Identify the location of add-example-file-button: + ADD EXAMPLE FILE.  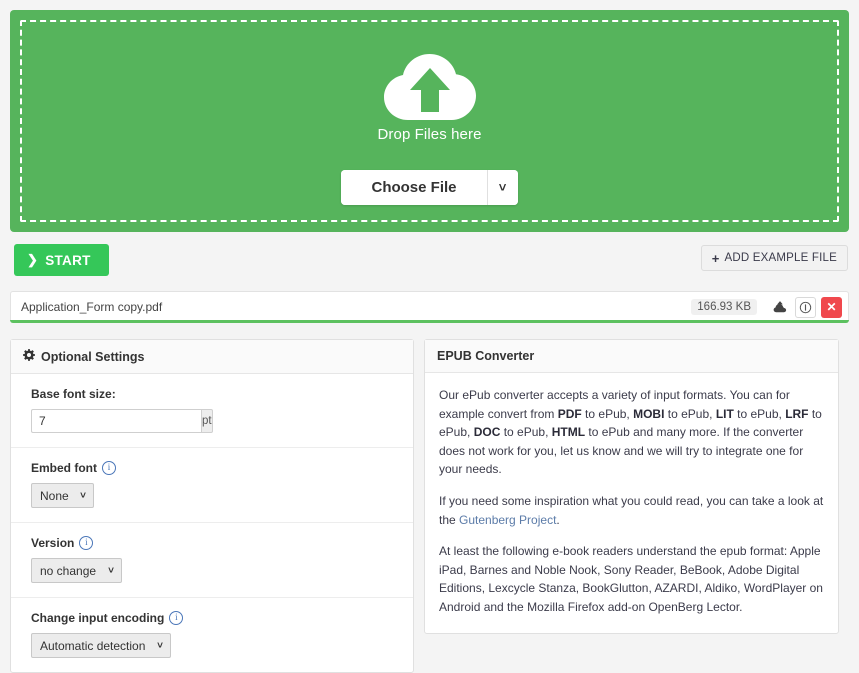
(774, 258).